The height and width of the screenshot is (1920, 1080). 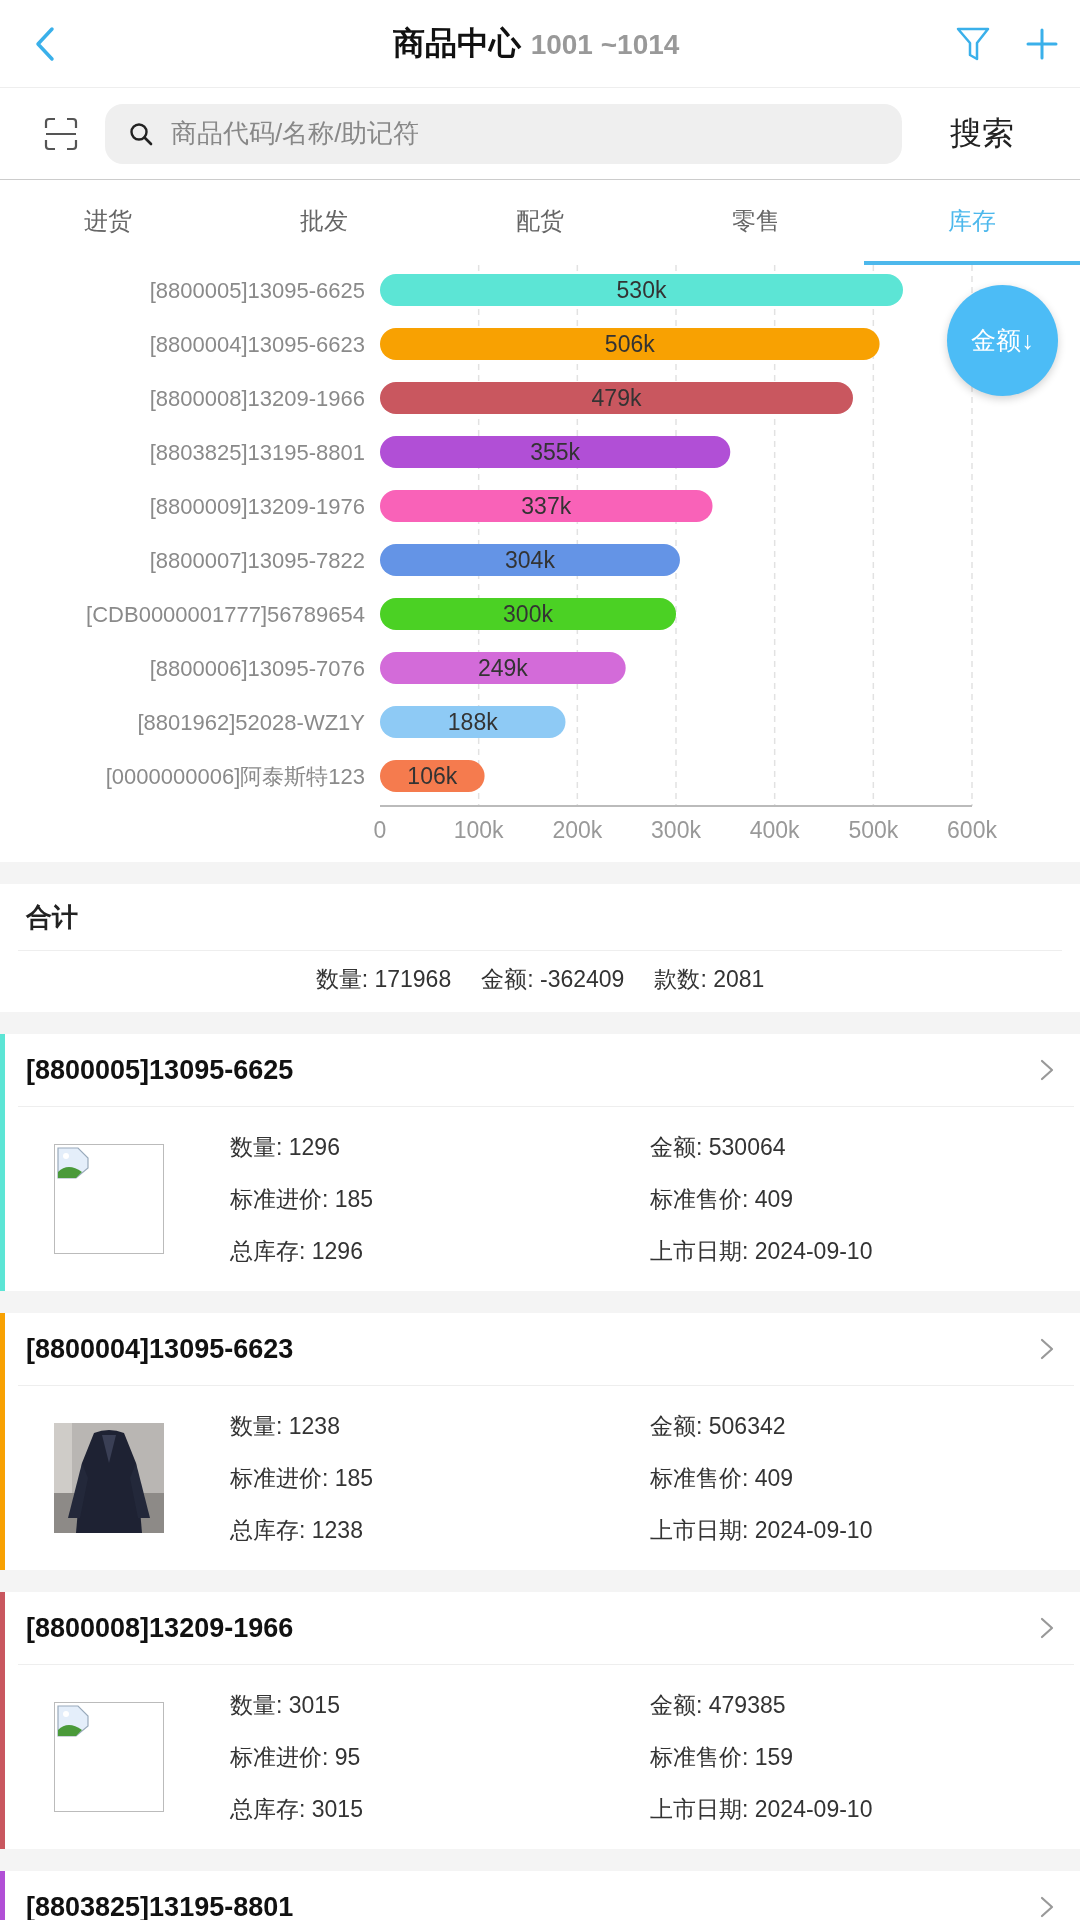 I want to click on search-field: 商品代码/名称/助记符, so click(x=503, y=133).